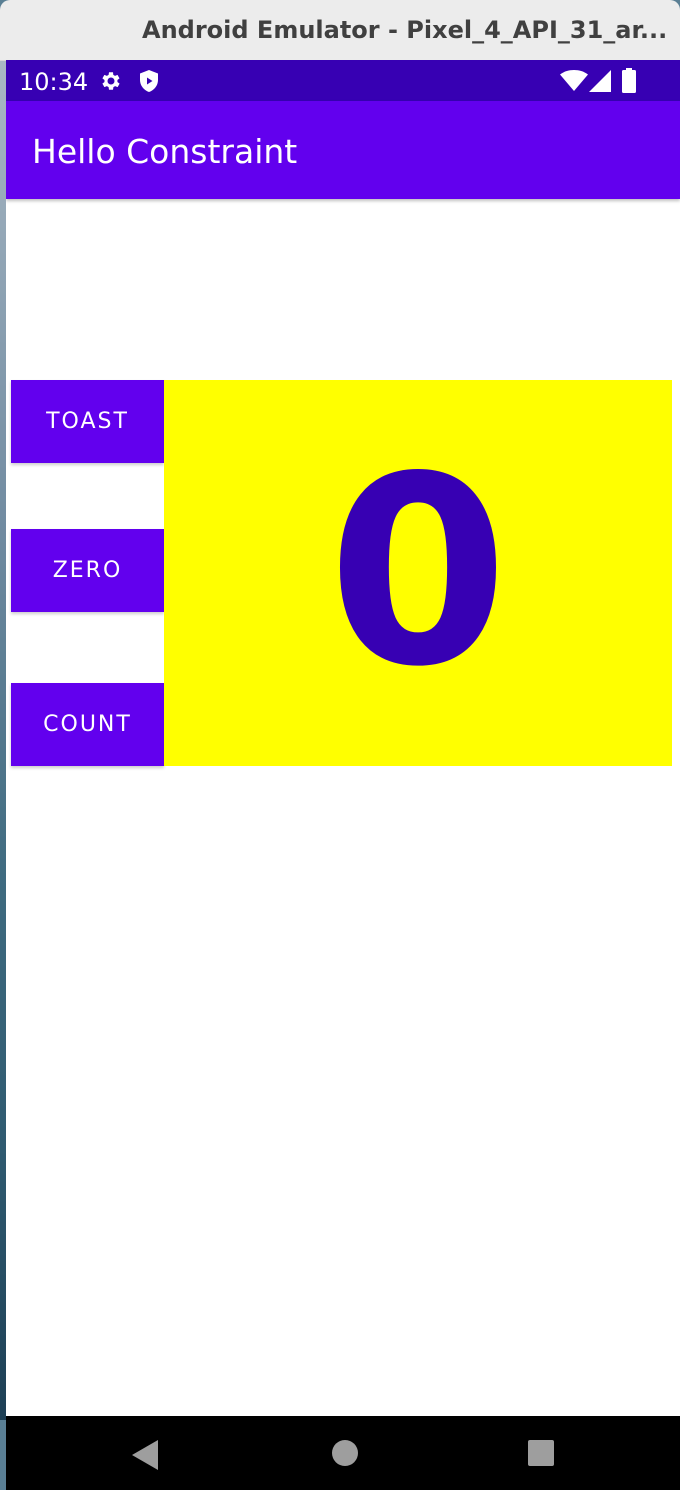 Image resolution: width=680 pixels, height=1490 pixels. I want to click on navigation-bar, so click(343, 1453).